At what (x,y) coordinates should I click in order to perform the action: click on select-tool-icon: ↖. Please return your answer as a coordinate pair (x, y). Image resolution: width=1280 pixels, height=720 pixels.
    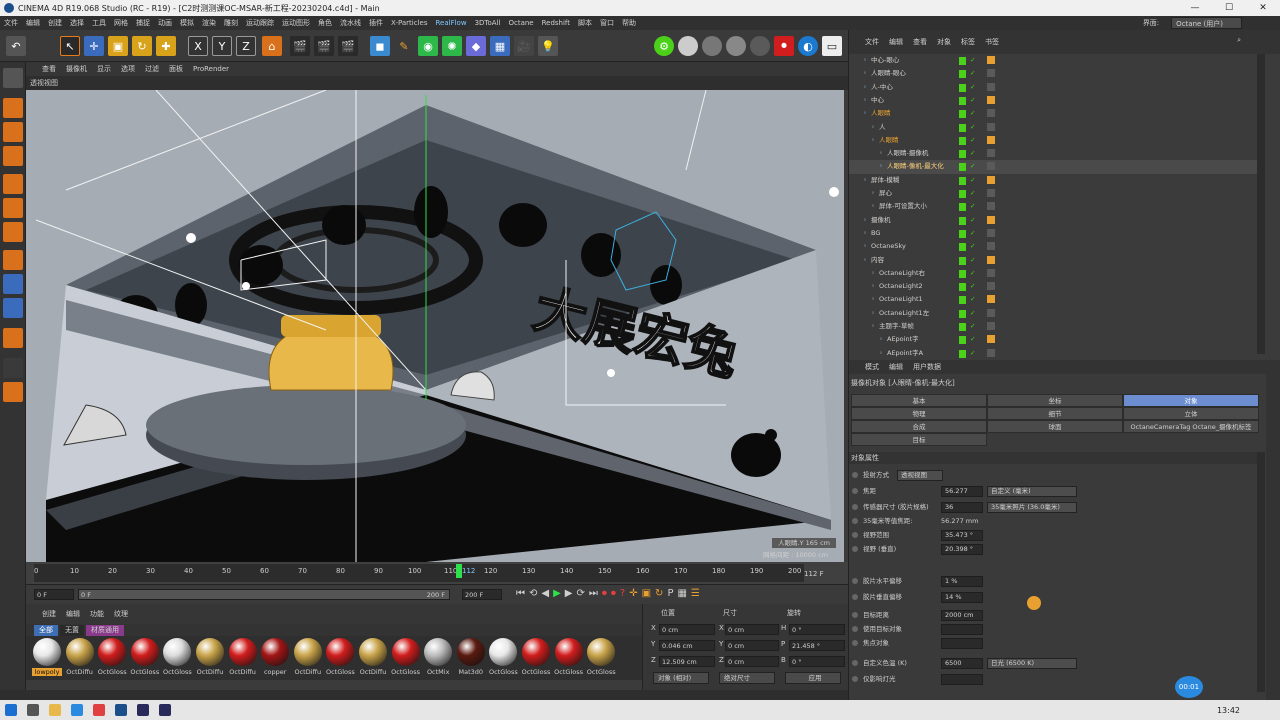
    Looking at the image, I should click on (70, 46).